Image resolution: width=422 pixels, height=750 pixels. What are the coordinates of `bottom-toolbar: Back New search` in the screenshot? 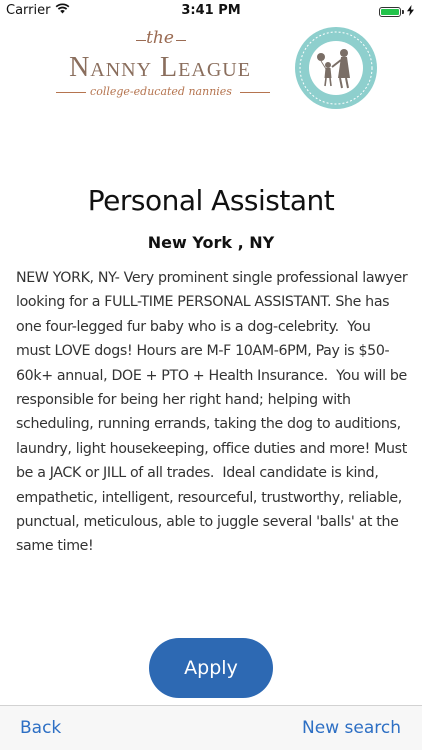 It's located at (211, 727).